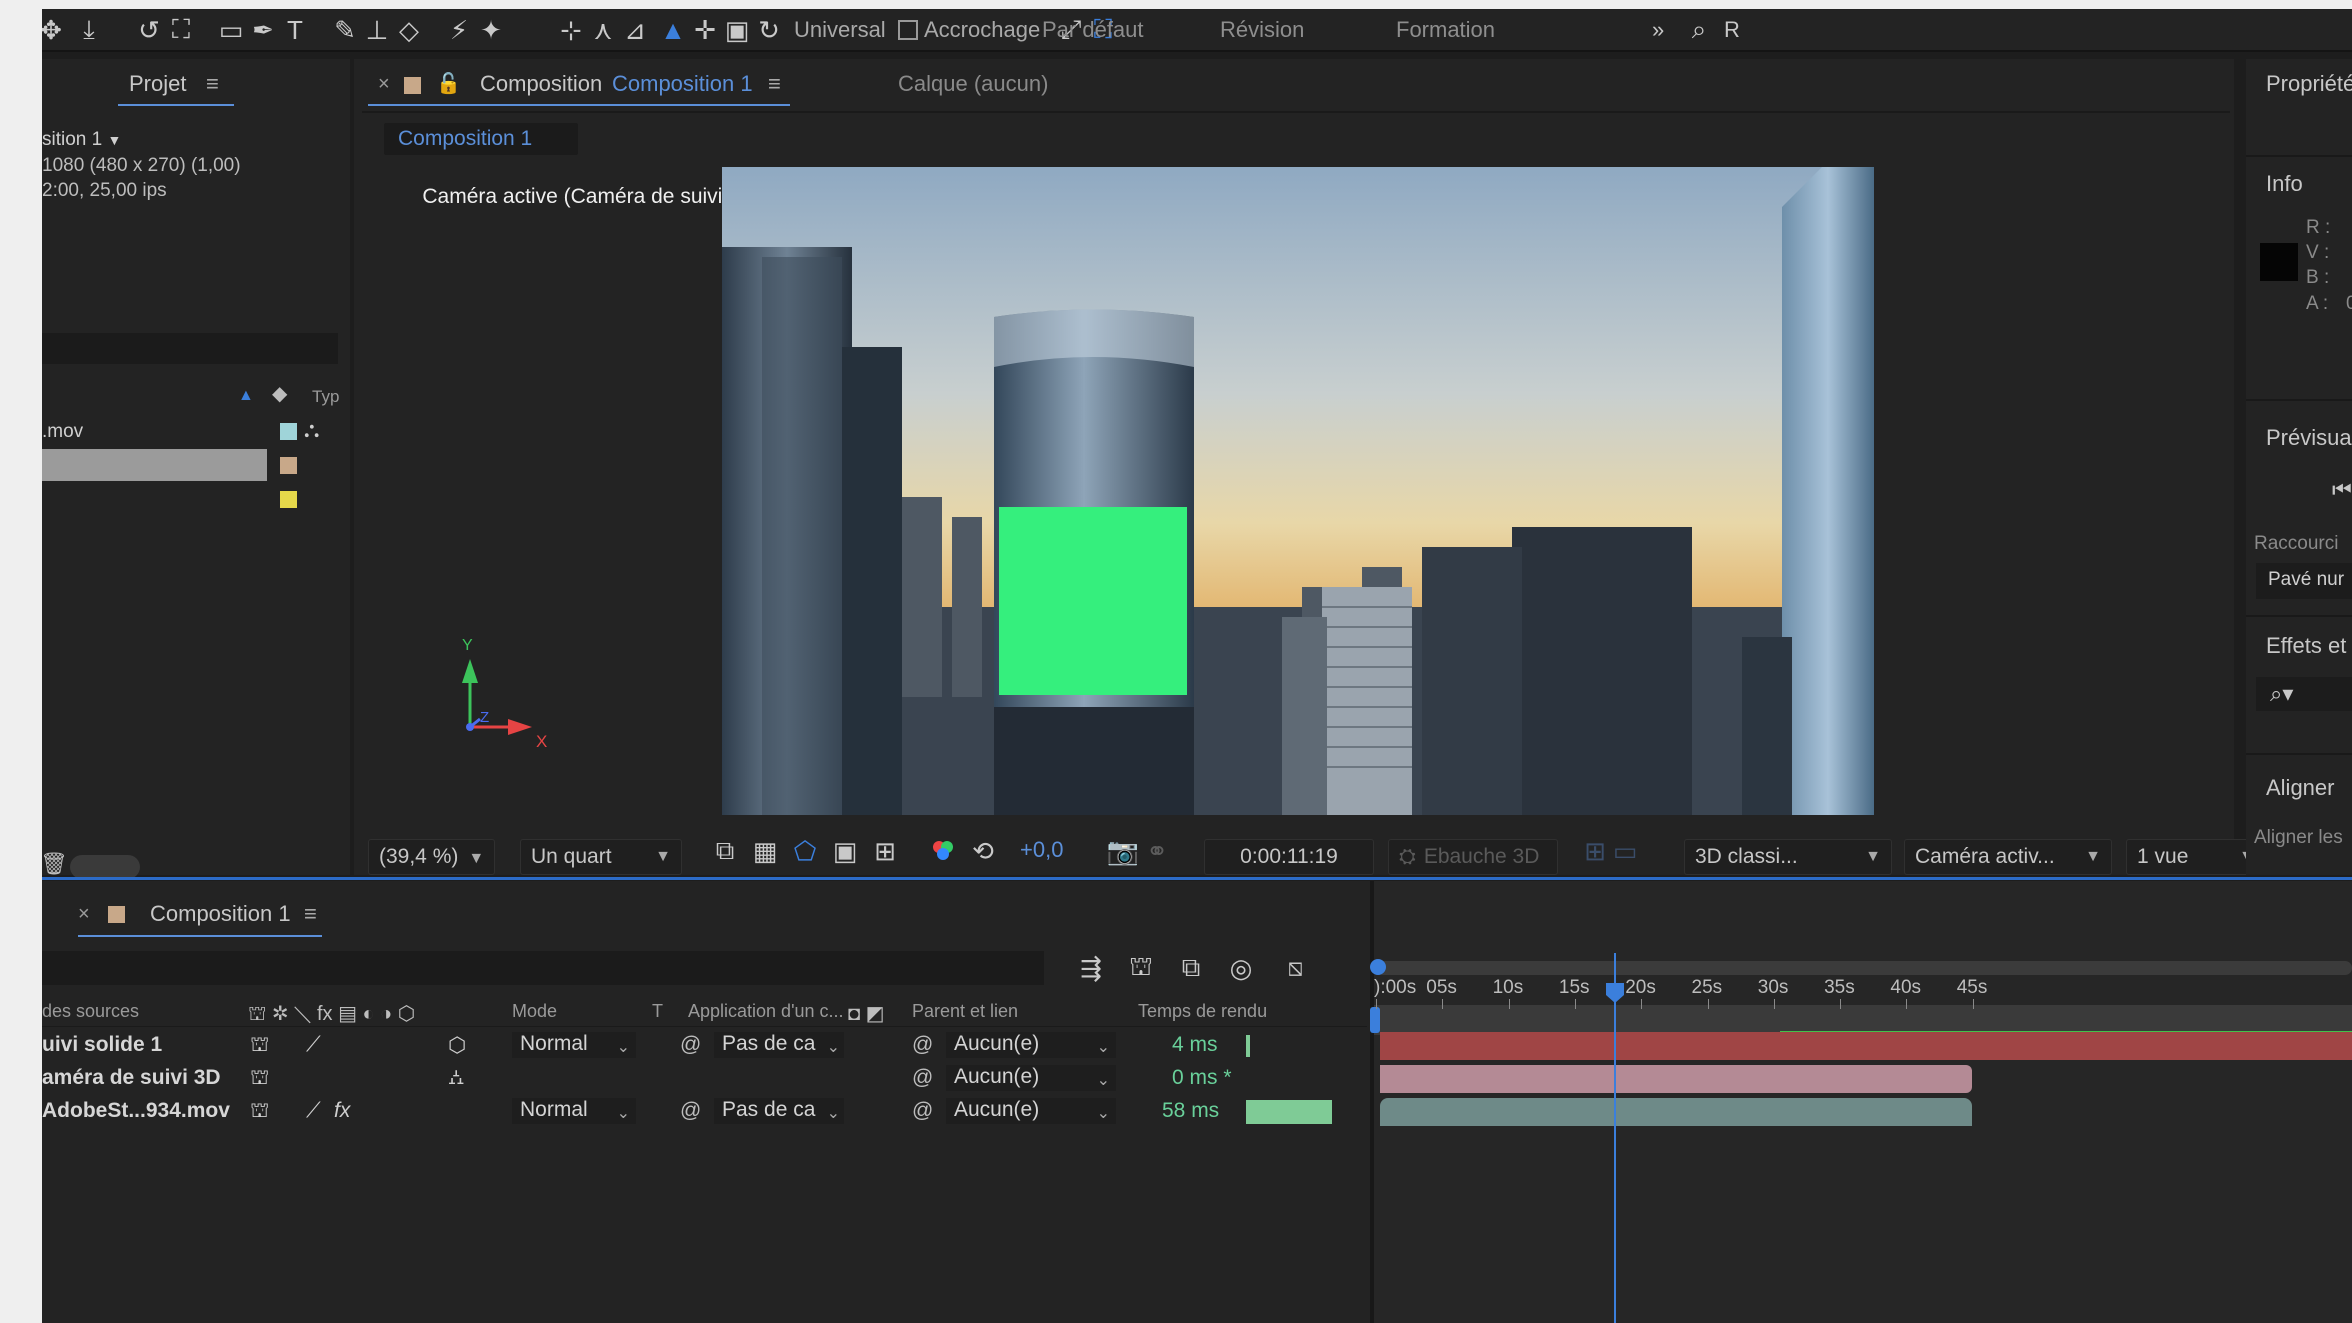 The width and height of the screenshot is (2352, 1323). What do you see at coordinates (279, 393) in the screenshot?
I see `label-tag-icon: ◆` at bounding box center [279, 393].